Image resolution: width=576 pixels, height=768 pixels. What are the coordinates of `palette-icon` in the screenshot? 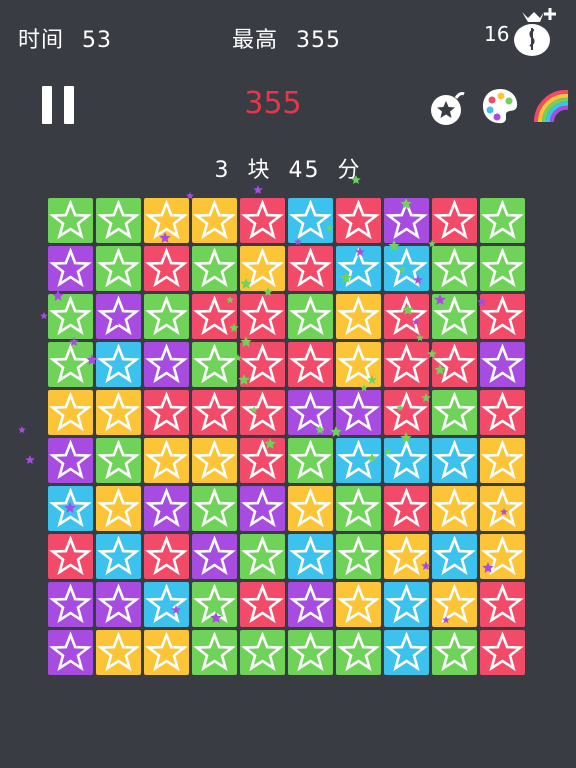 It's located at (500, 106).